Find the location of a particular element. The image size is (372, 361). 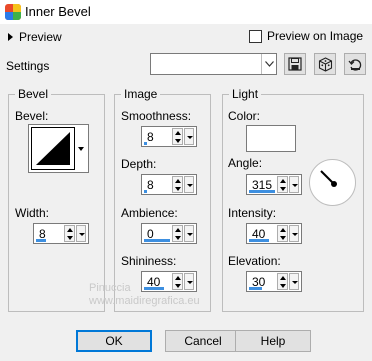

cancel-button-label: Cancel is located at coordinates (203, 341).